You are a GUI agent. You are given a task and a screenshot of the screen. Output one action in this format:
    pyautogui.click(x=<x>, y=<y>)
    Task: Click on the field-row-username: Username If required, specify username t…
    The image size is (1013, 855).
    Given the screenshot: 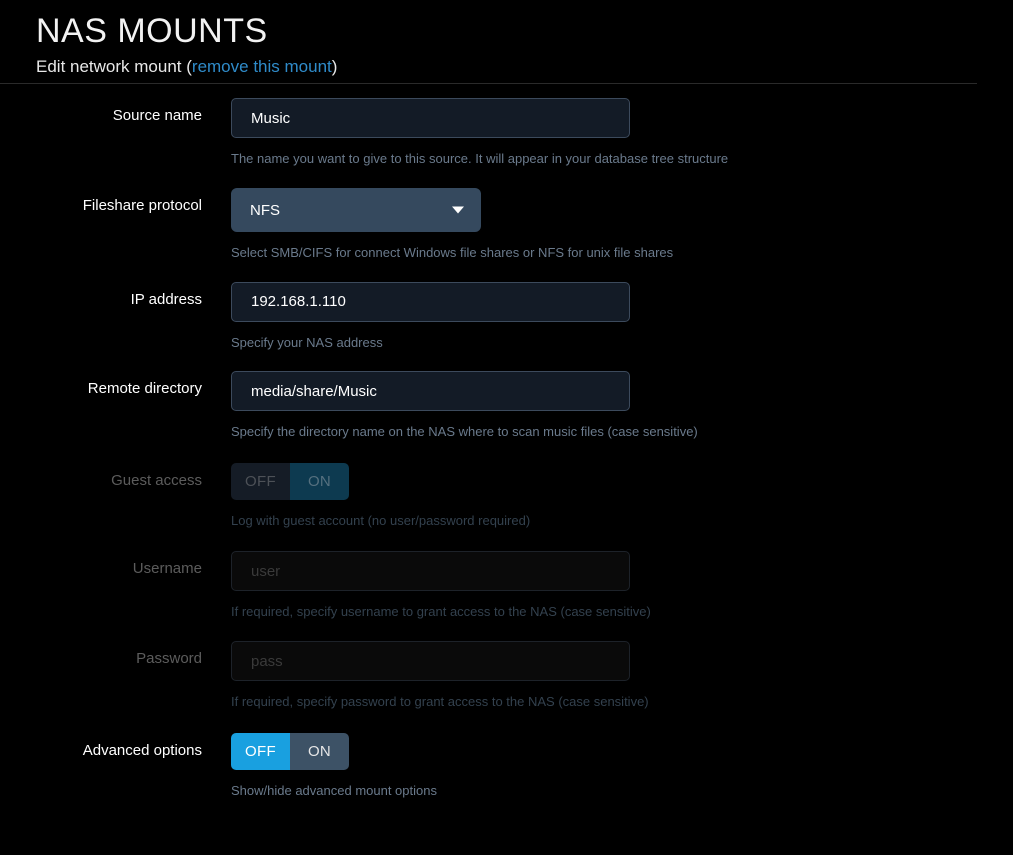 What is the action you would take?
    pyautogui.click(x=506, y=585)
    